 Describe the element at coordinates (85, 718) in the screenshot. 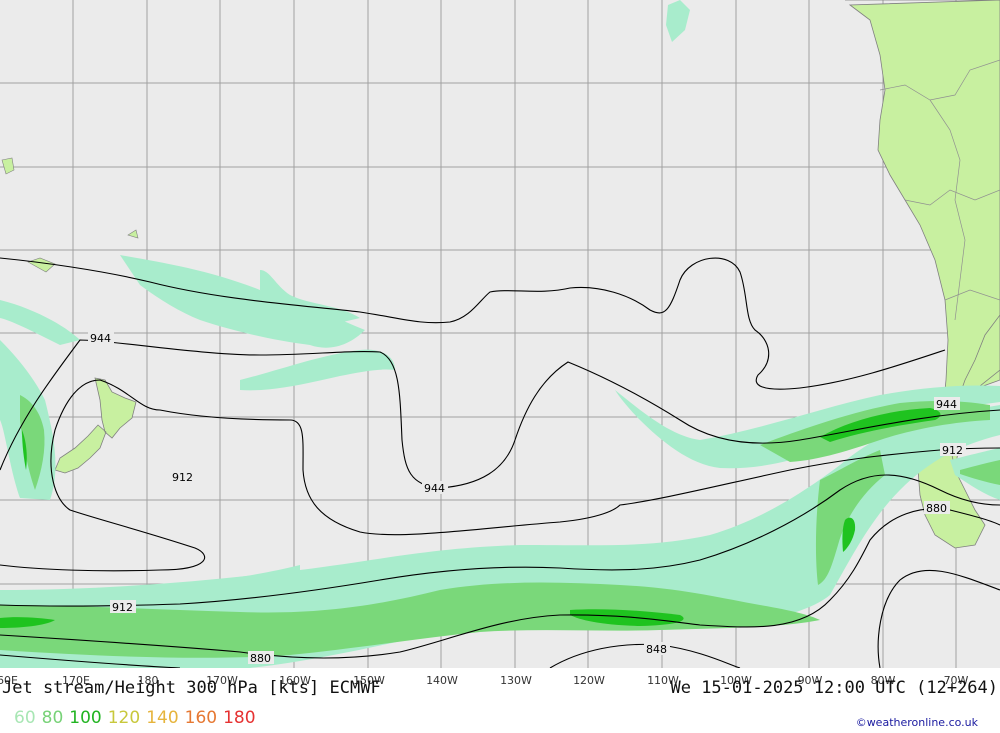

I see `legend-item: 100` at that location.